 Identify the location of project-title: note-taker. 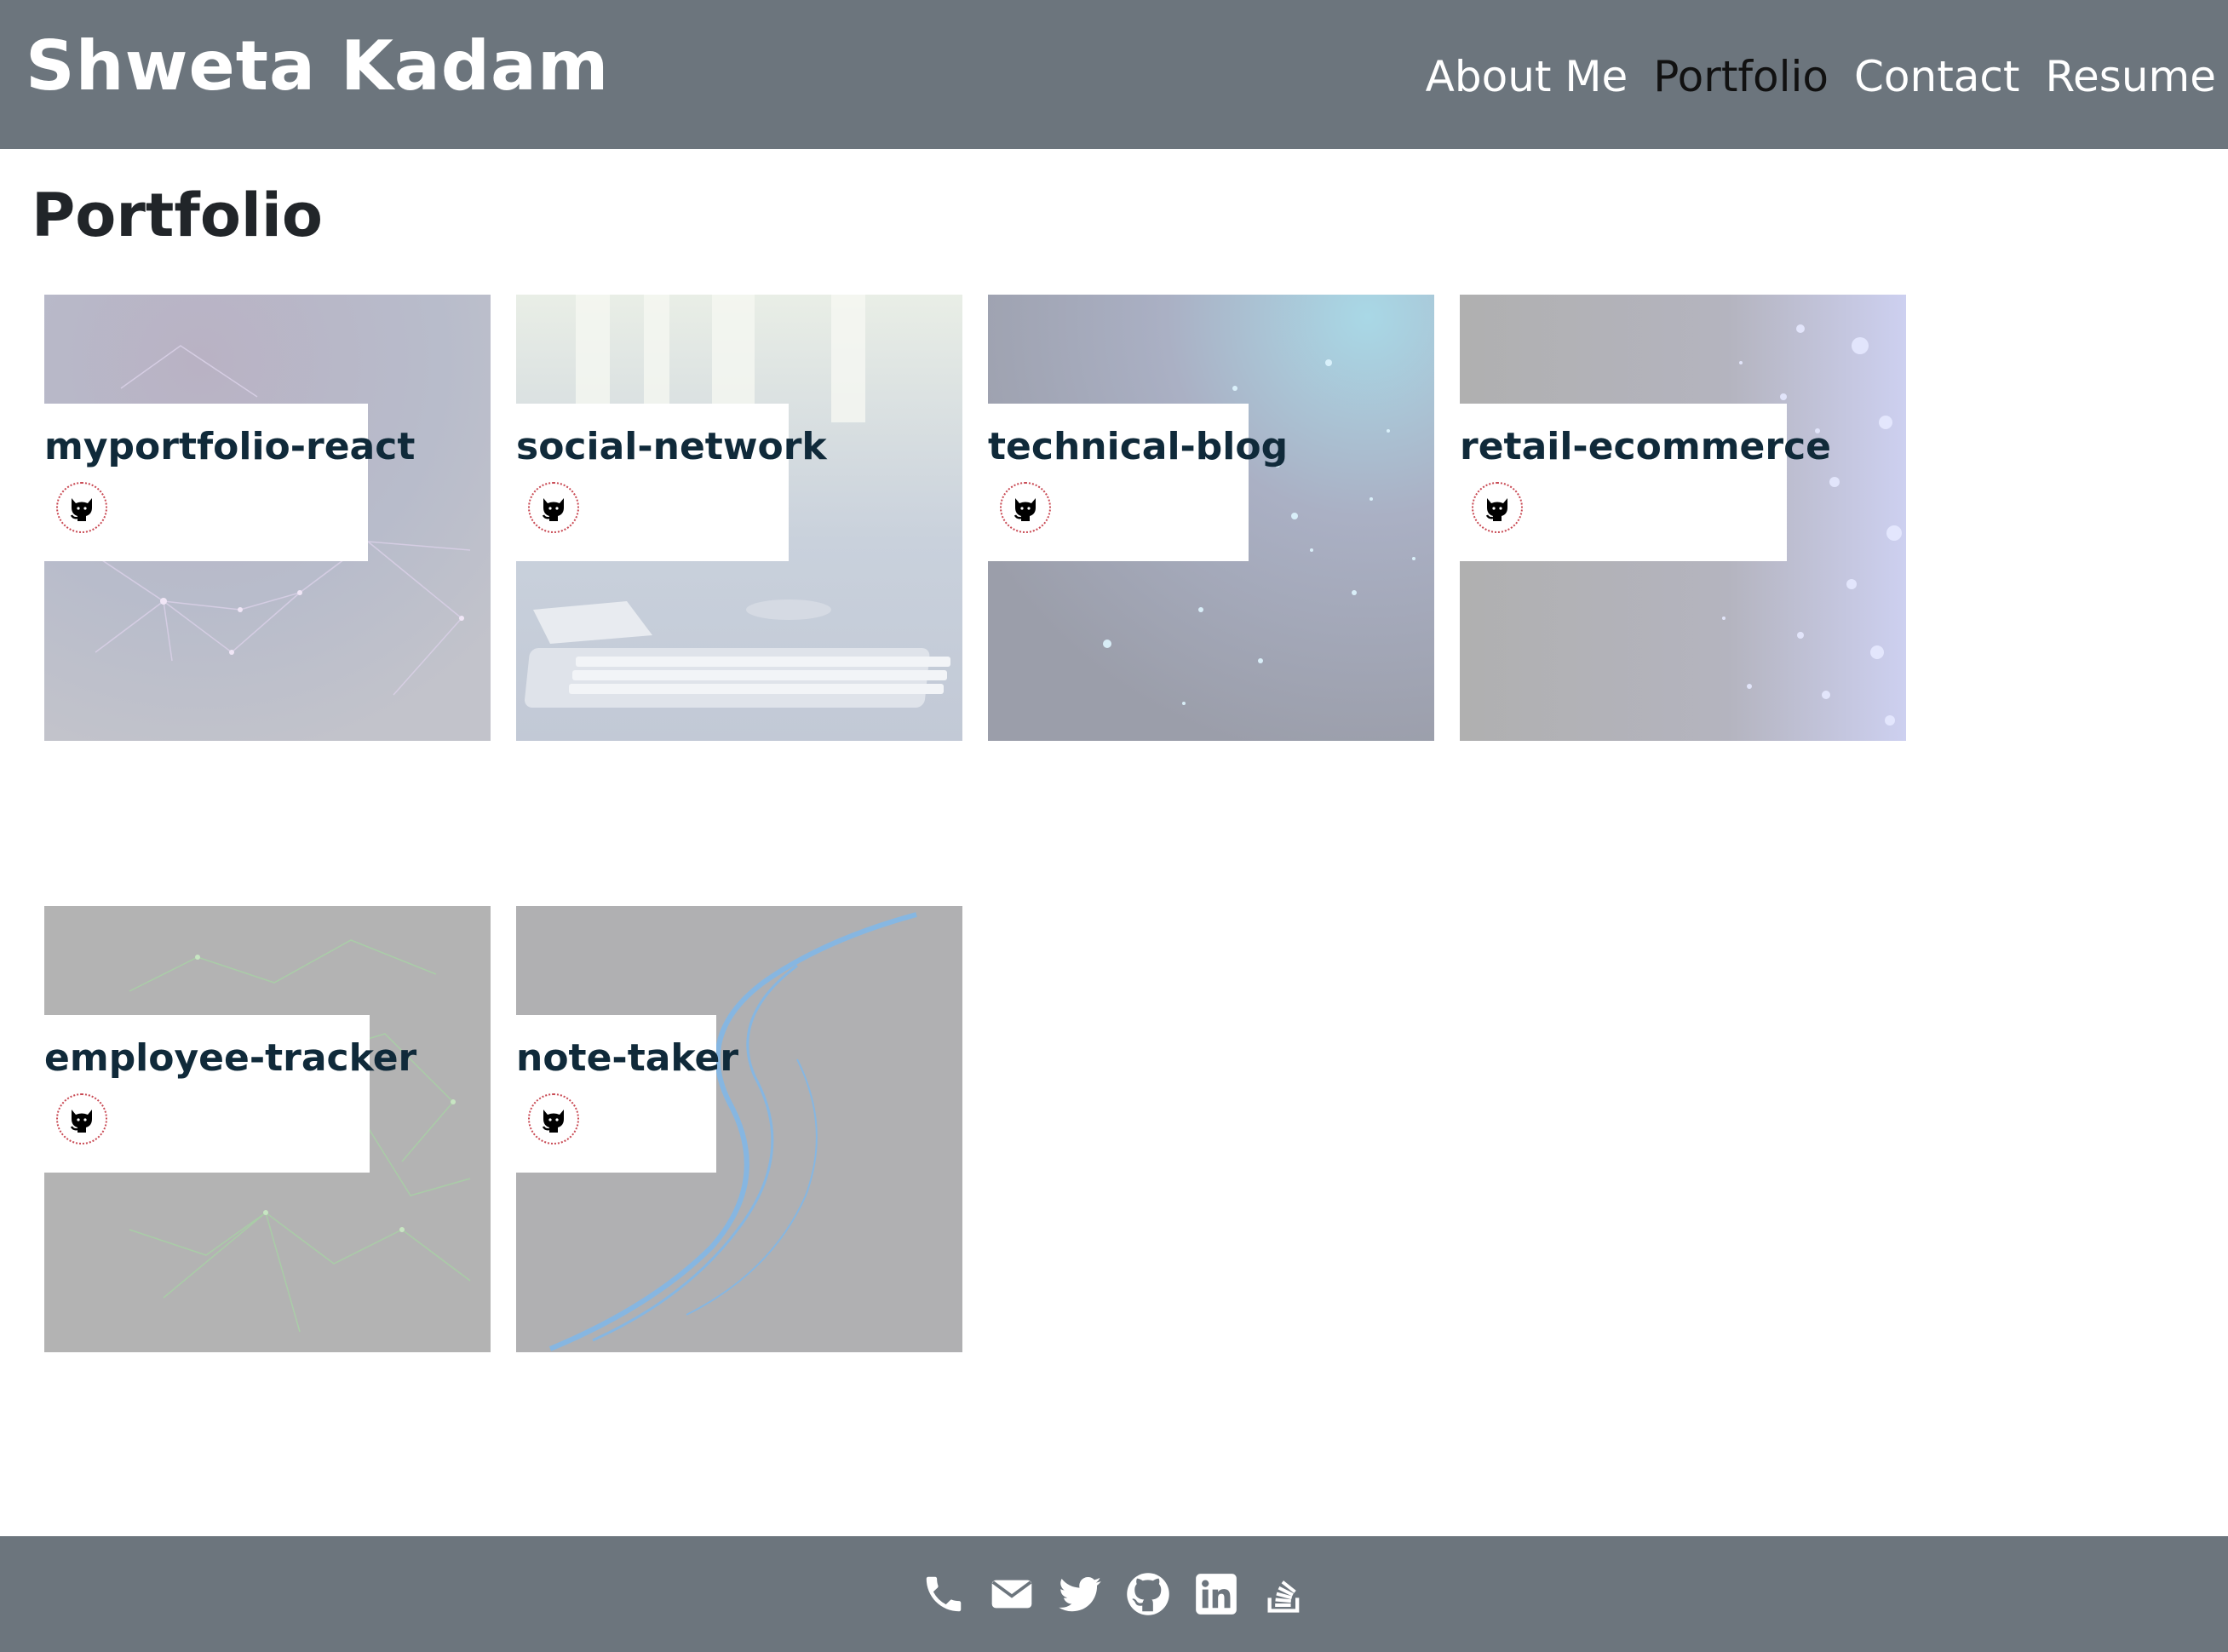
(627, 1058).